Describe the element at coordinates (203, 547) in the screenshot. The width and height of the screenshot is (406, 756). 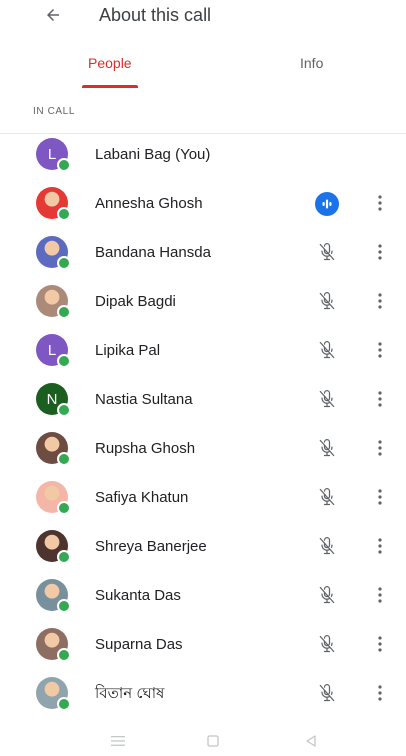
I see `participant-row: Shreya Banerjee` at that location.